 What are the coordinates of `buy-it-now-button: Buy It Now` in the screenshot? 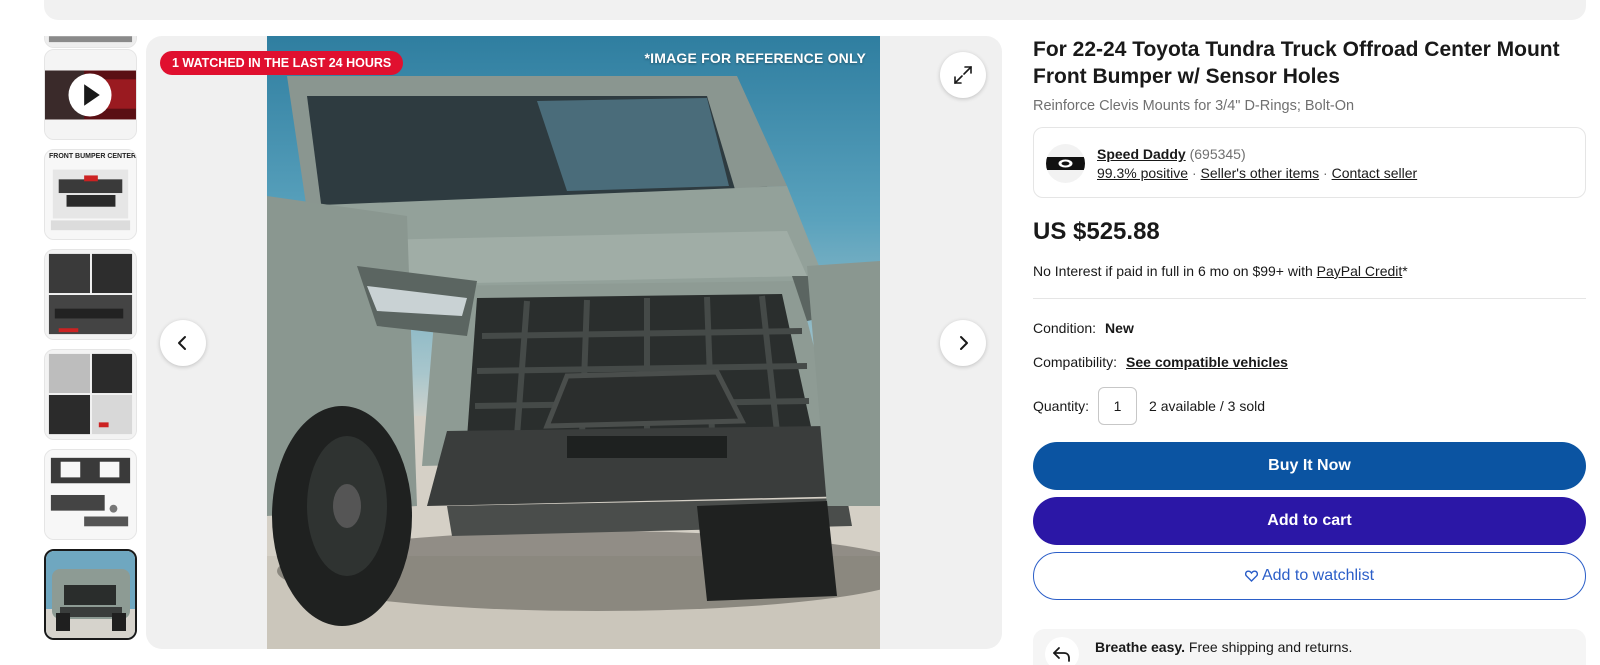 It's located at (1309, 466).